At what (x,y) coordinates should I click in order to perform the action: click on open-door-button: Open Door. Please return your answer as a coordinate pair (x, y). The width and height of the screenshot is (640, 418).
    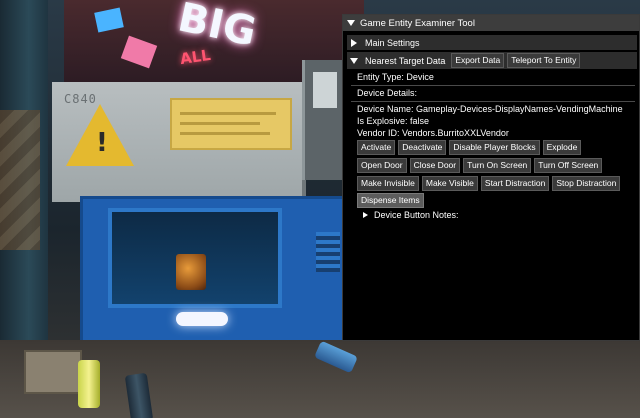
    Looking at the image, I should click on (382, 165).